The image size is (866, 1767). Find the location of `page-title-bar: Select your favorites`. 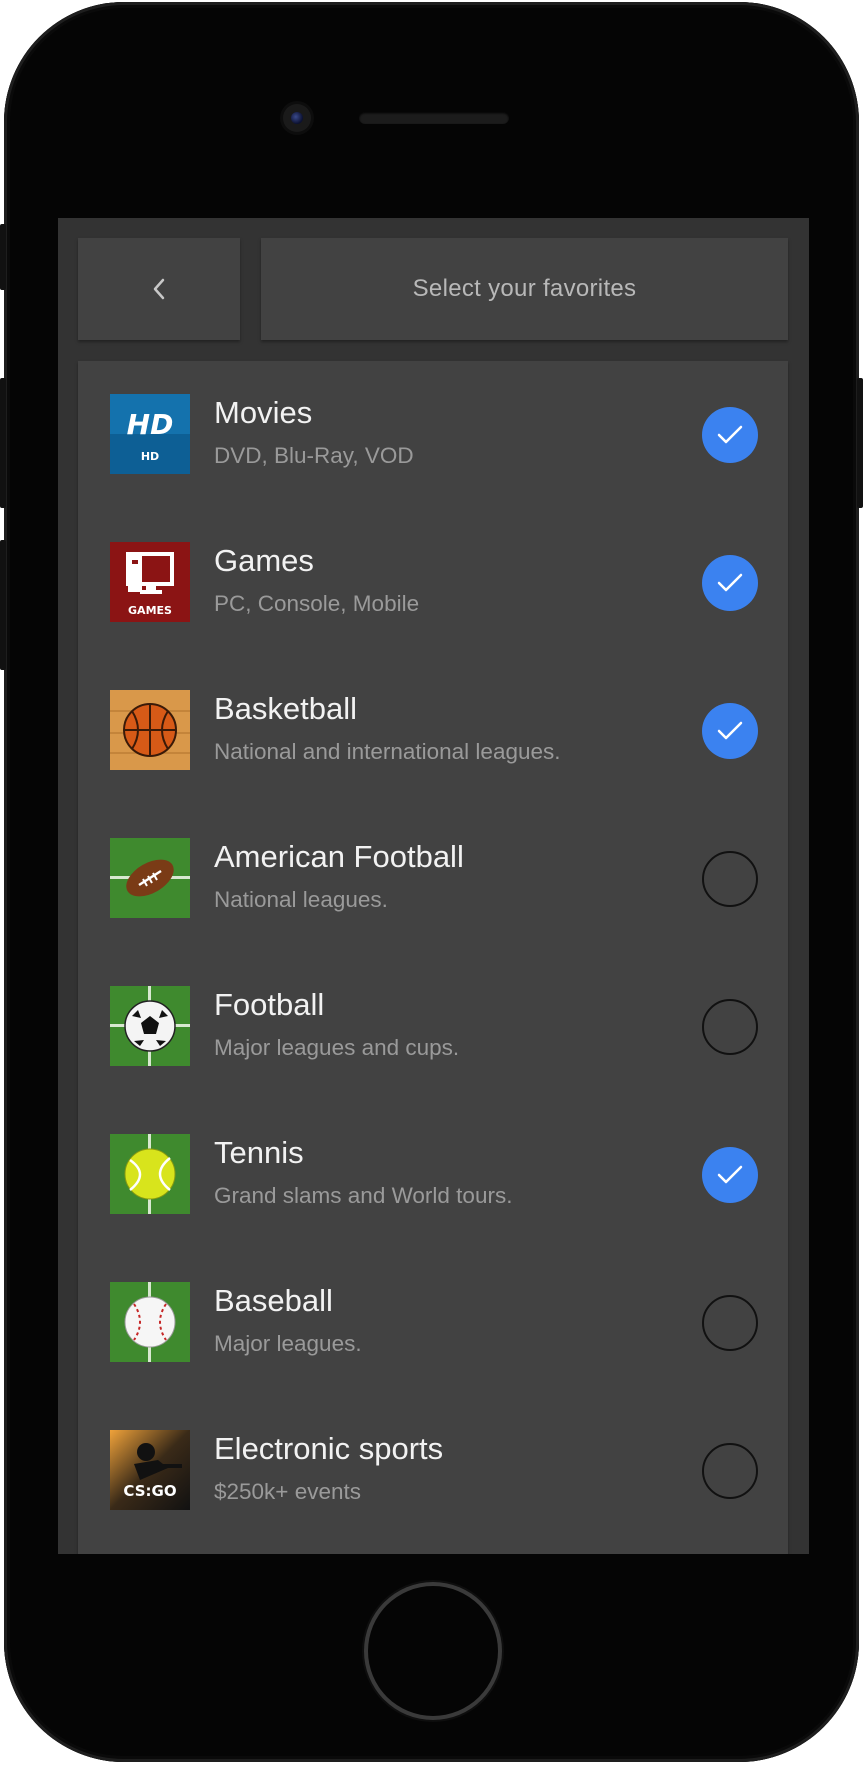

page-title-bar: Select your favorites is located at coordinates (524, 289).